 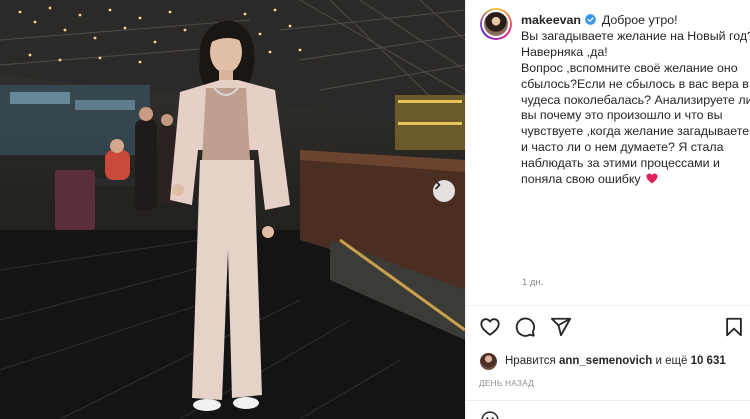 What do you see at coordinates (525, 327) in the screenshot?
I see `comment-icon` at bounding box center [525, 327].